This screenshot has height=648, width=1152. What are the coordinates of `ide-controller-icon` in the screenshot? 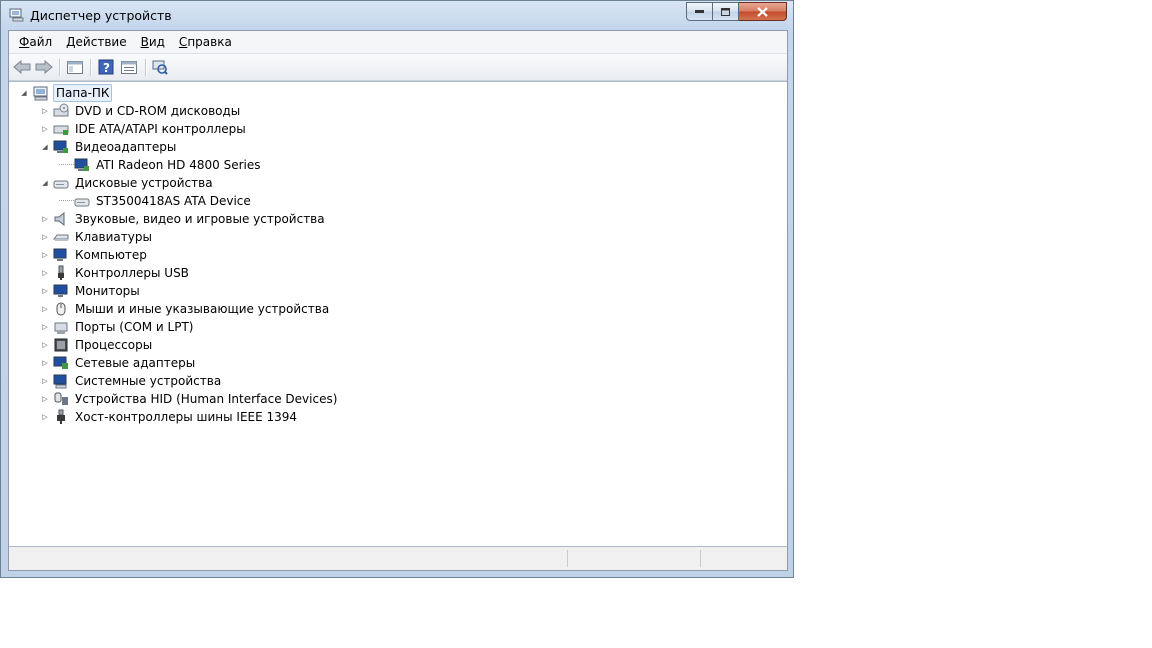 It's located at (61, 129).